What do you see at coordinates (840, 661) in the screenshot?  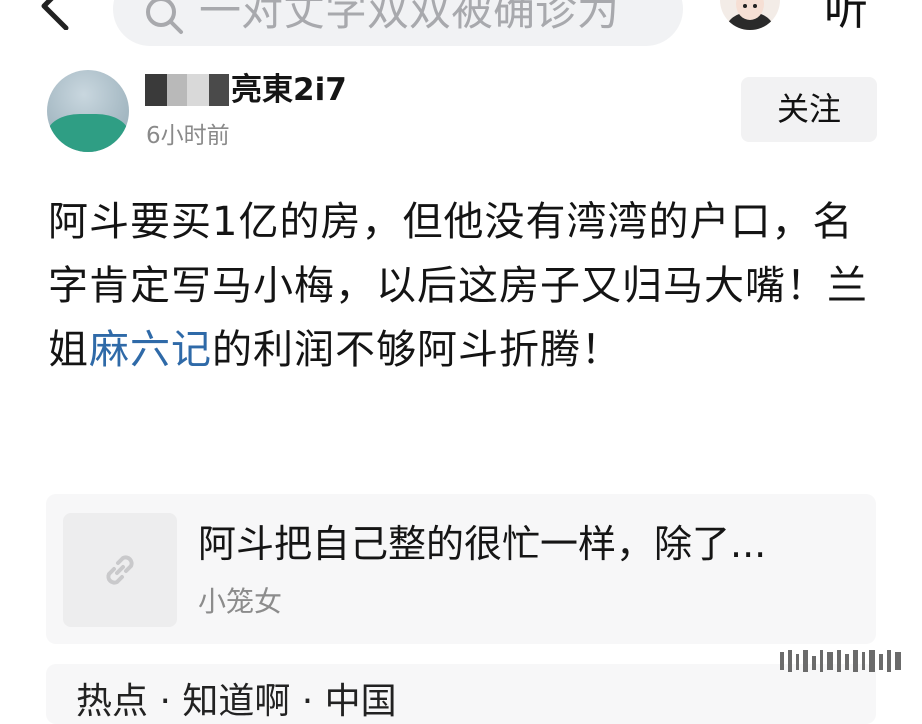 I see `watermark-logo` at bounding box center [840, 661].